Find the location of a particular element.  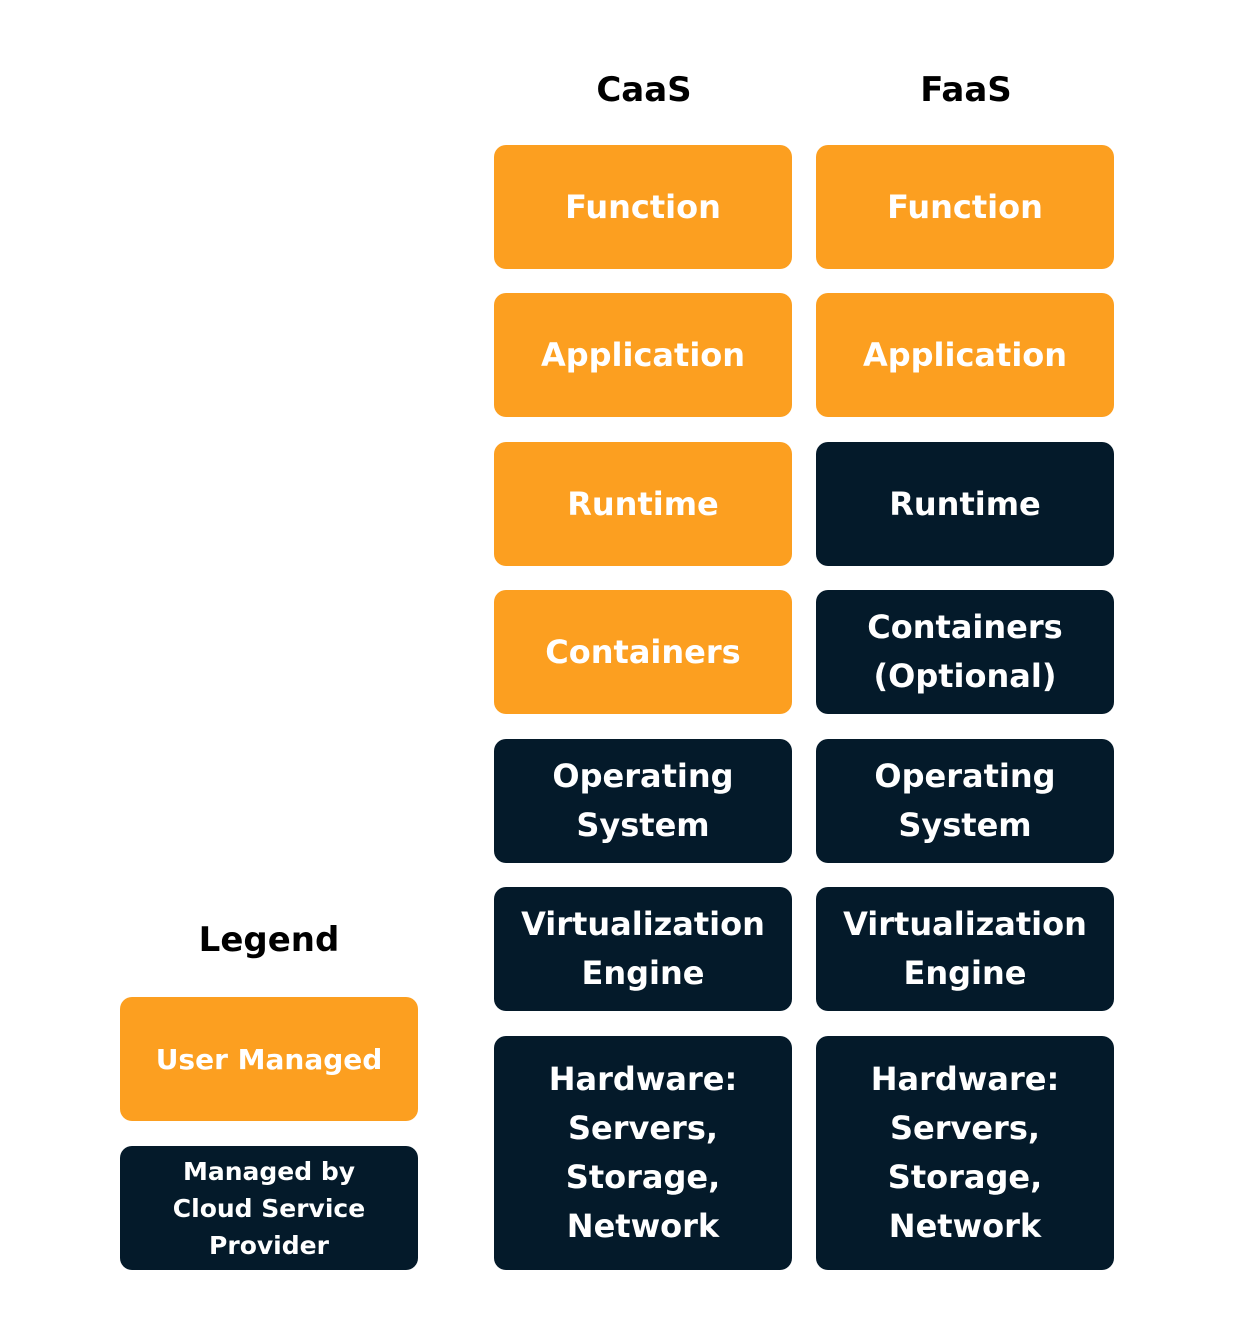

faas-layer-containers: Containers (Optional) is located at coordinates (965, 652).